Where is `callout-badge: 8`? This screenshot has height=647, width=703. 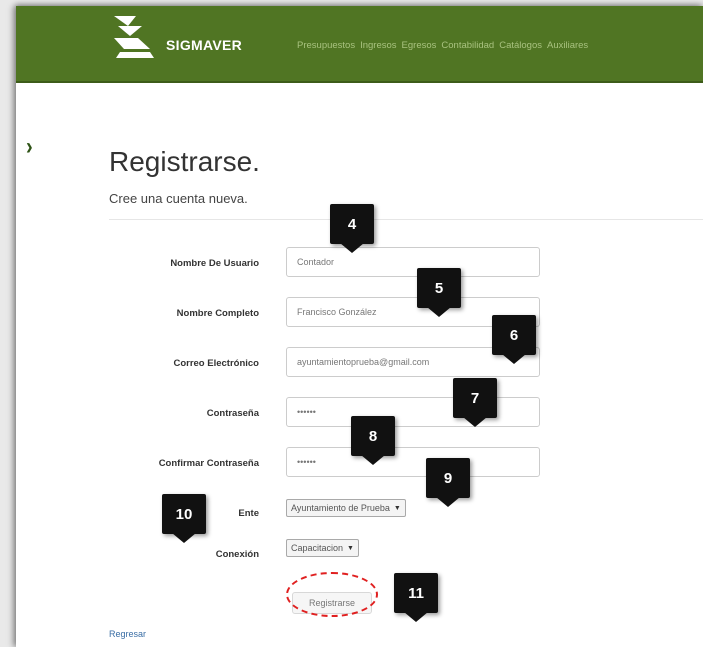
callout-badge: 8 is located at coordinates (373, 440).